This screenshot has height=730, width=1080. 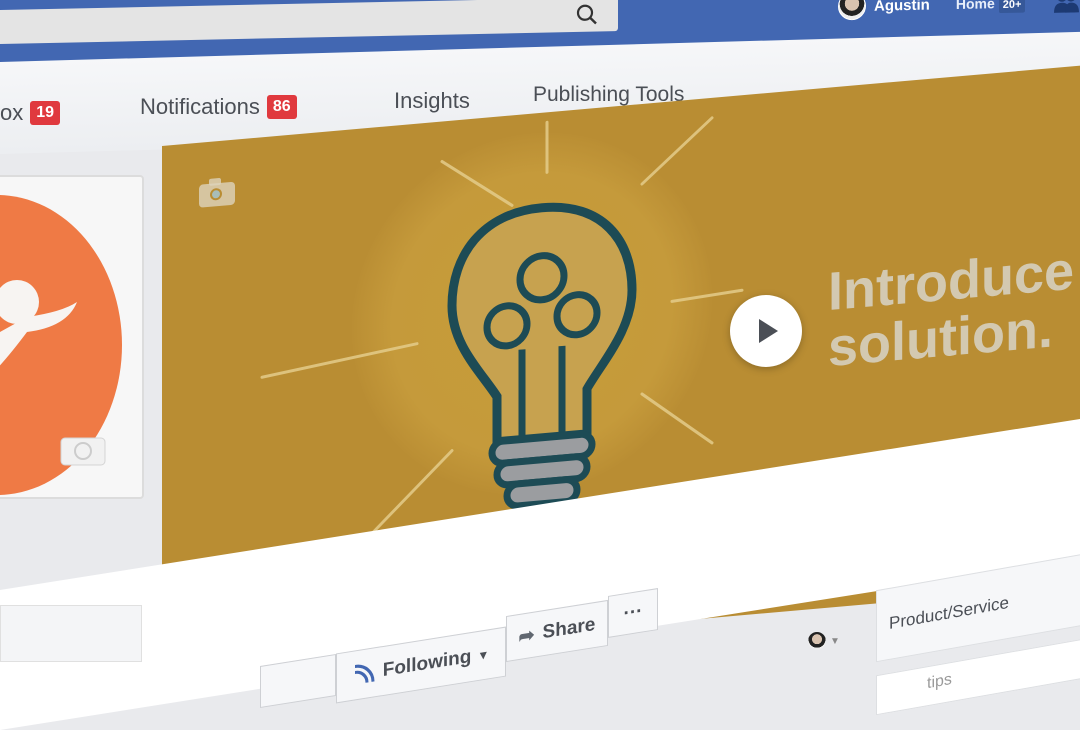 I want to click on rss-icon, so click(x=364, y=673).